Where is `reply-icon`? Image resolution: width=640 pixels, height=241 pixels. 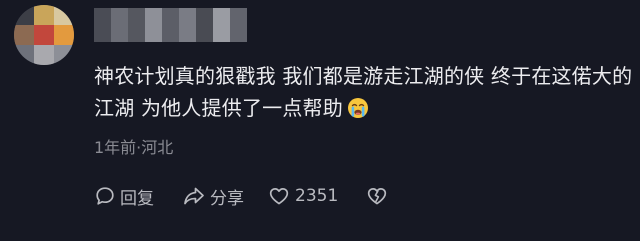
reply-icon is located at coordinates (105, 196).